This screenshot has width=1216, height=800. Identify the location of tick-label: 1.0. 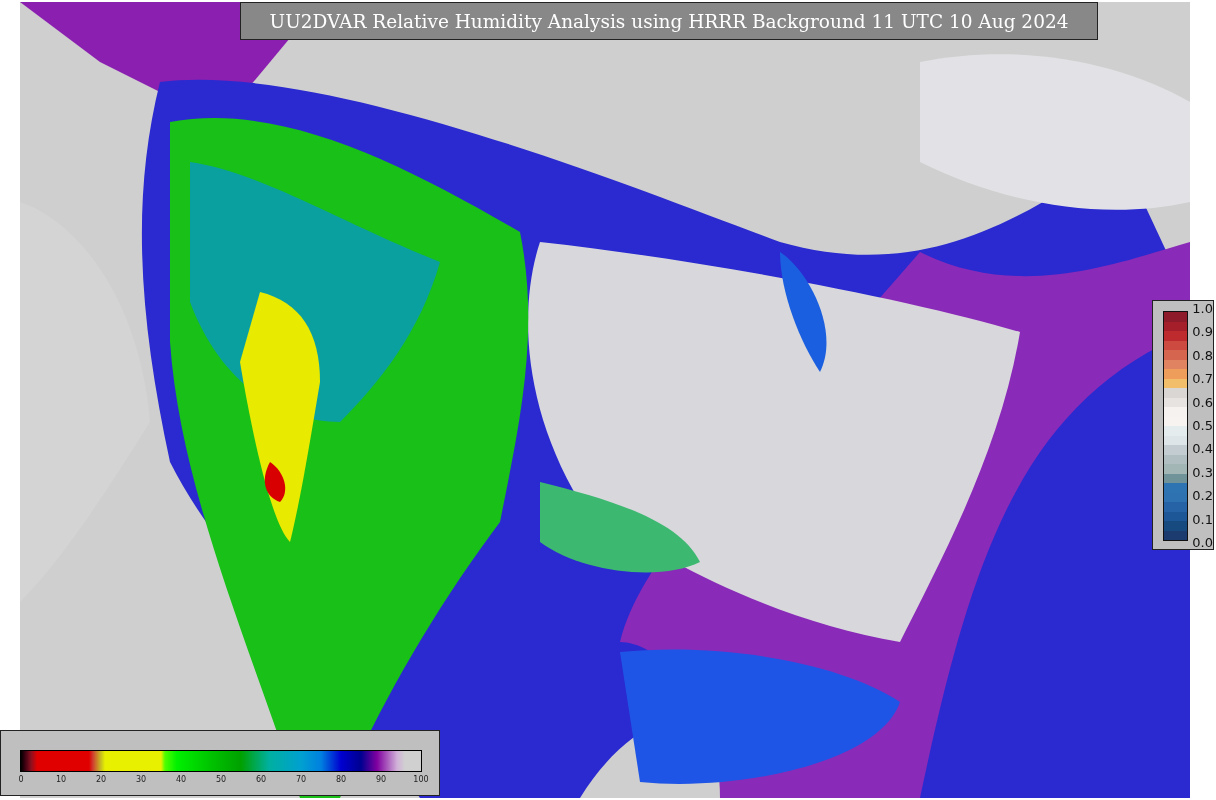
(1202, 309).